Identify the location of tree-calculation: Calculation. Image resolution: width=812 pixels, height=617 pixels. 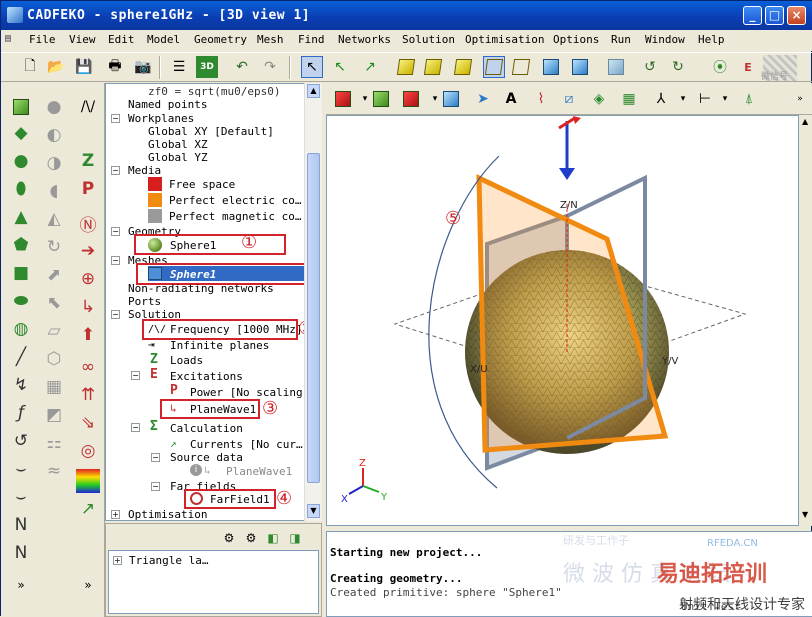
(206, 428).